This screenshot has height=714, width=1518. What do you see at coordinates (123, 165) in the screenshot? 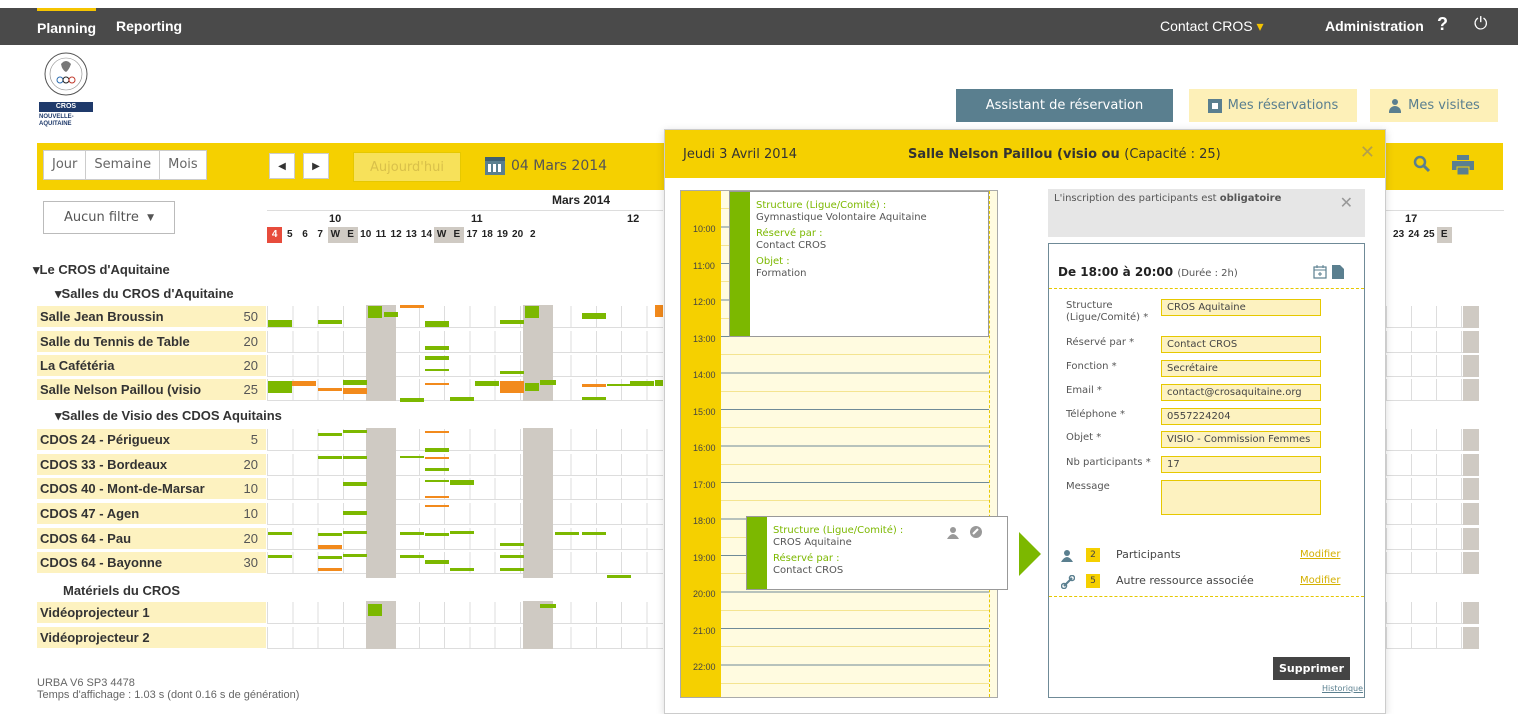
I see `view-week-button: Semaine` at bounding box center [123, 165].